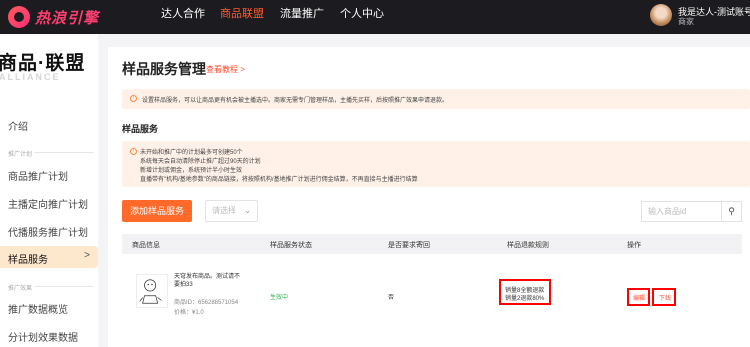 The height and width of the screenshot is (347, 750). Describe the element at coordinates (19, 17) in the screenshot. I see `logo-mark-icon` at that location.